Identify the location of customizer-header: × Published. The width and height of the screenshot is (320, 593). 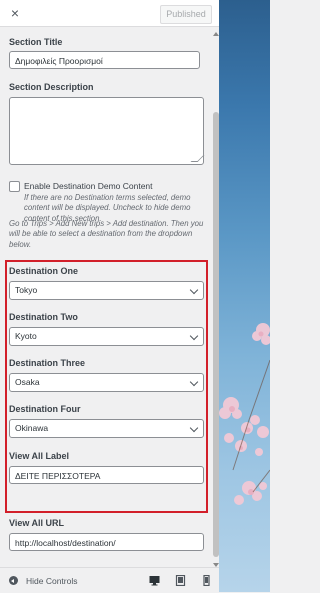
(109, 13).